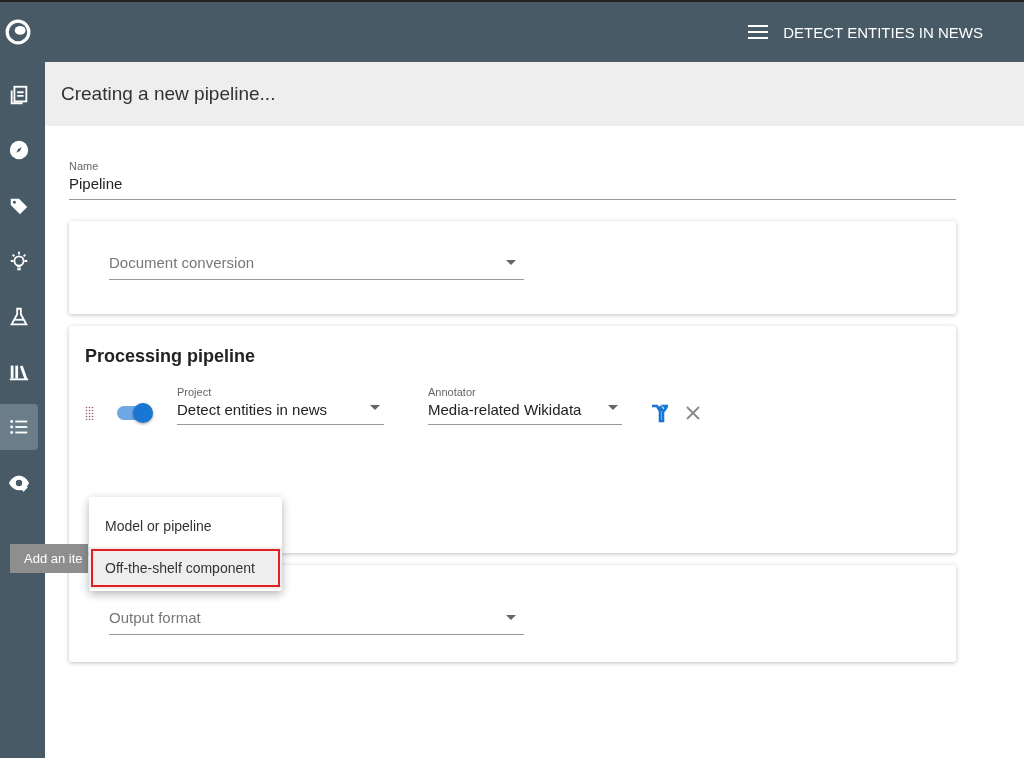  I want to click on toggle-switch, so click(134, 413).